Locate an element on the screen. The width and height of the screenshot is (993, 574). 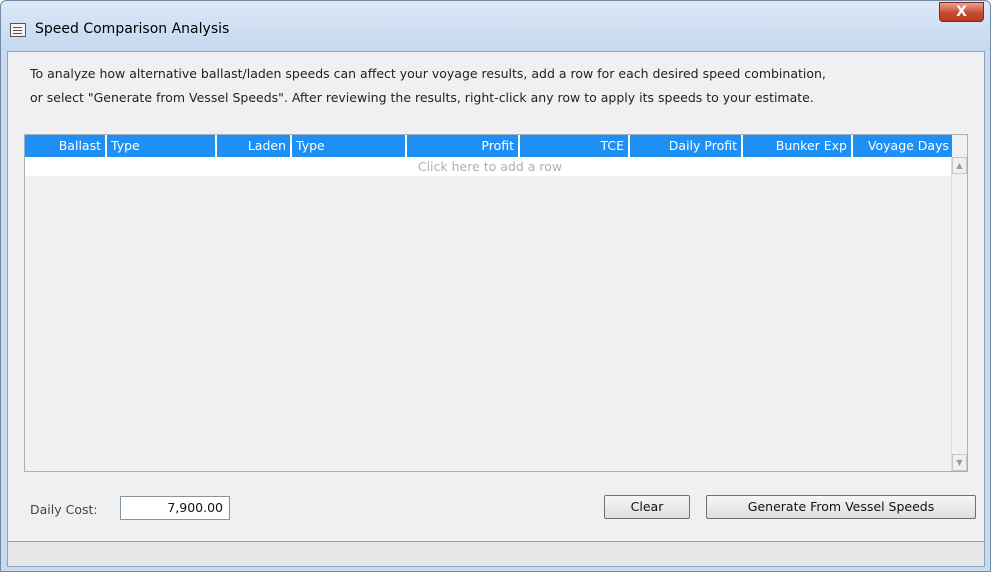
column-header-tce: TCE is located at coordinates (575, 146).